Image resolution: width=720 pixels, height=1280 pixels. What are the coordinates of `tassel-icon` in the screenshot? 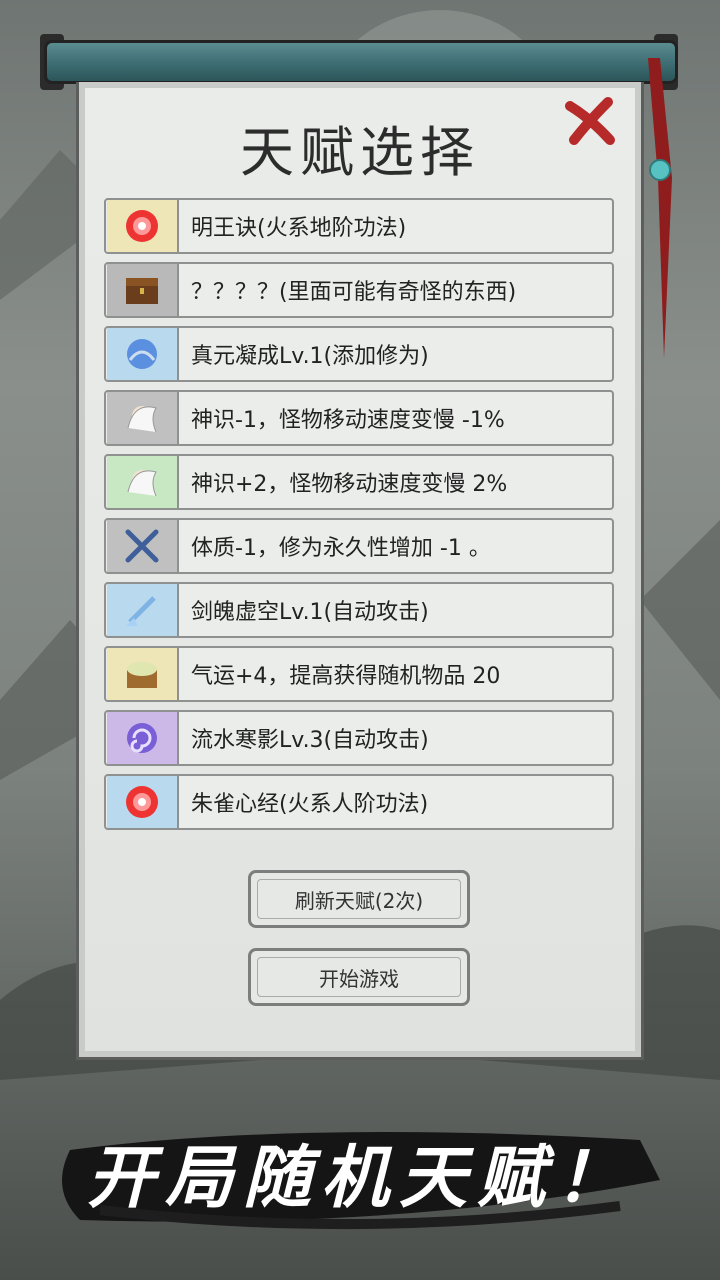 It's located at (660, 208).